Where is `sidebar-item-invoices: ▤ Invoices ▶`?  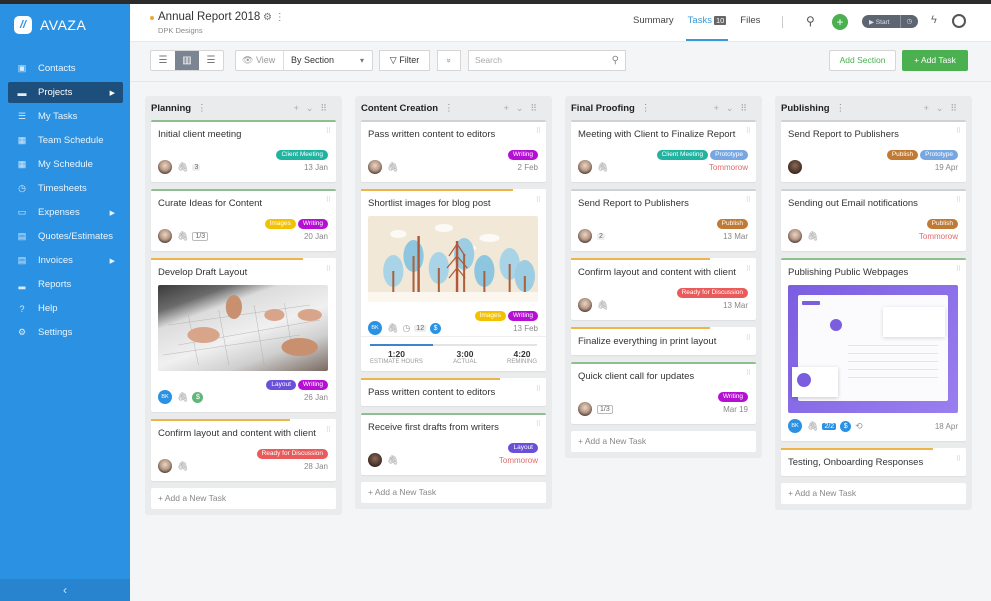
sidebar-item-invoices: ▤ Invoices ▶ is located at coordinates (65, 260).